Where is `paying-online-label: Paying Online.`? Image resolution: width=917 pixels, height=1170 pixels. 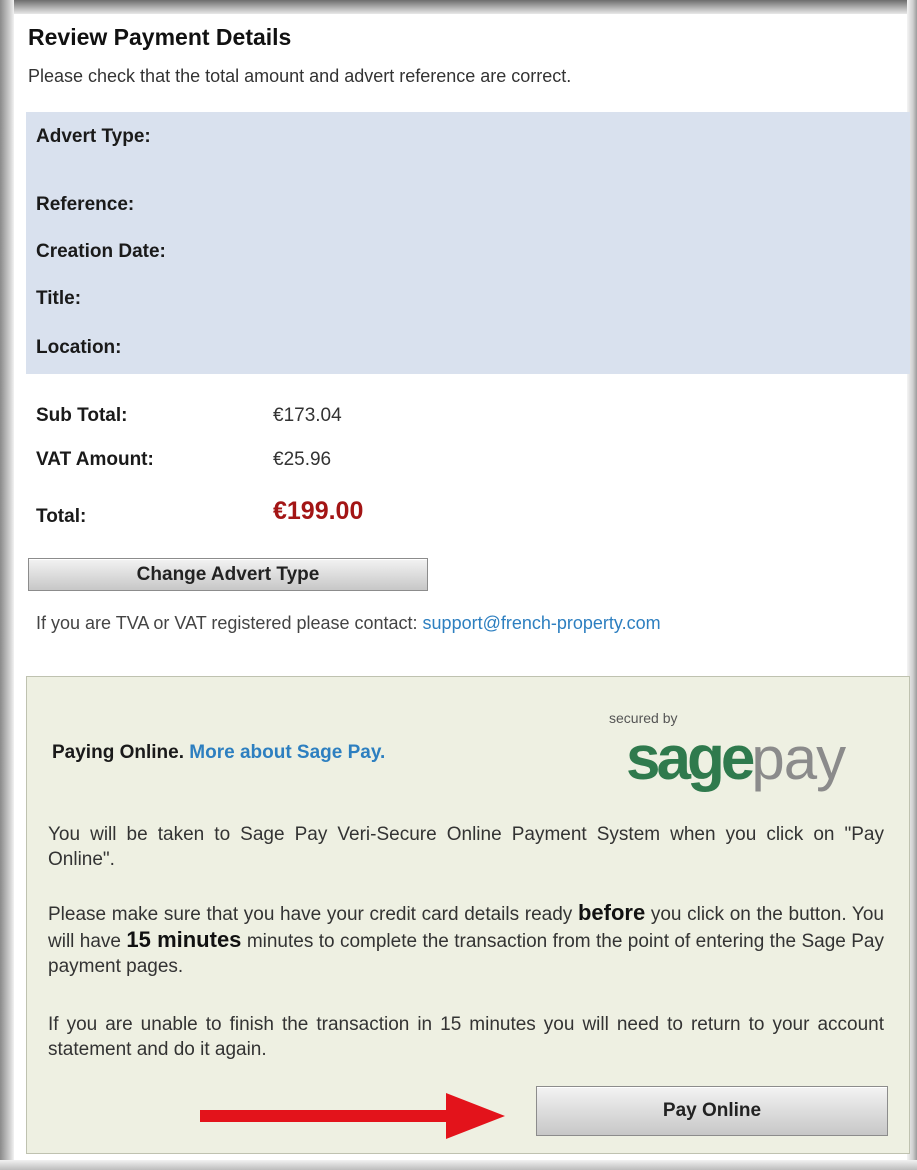 paying-online-label: Paying Online. is located at coordinates (118, 752).